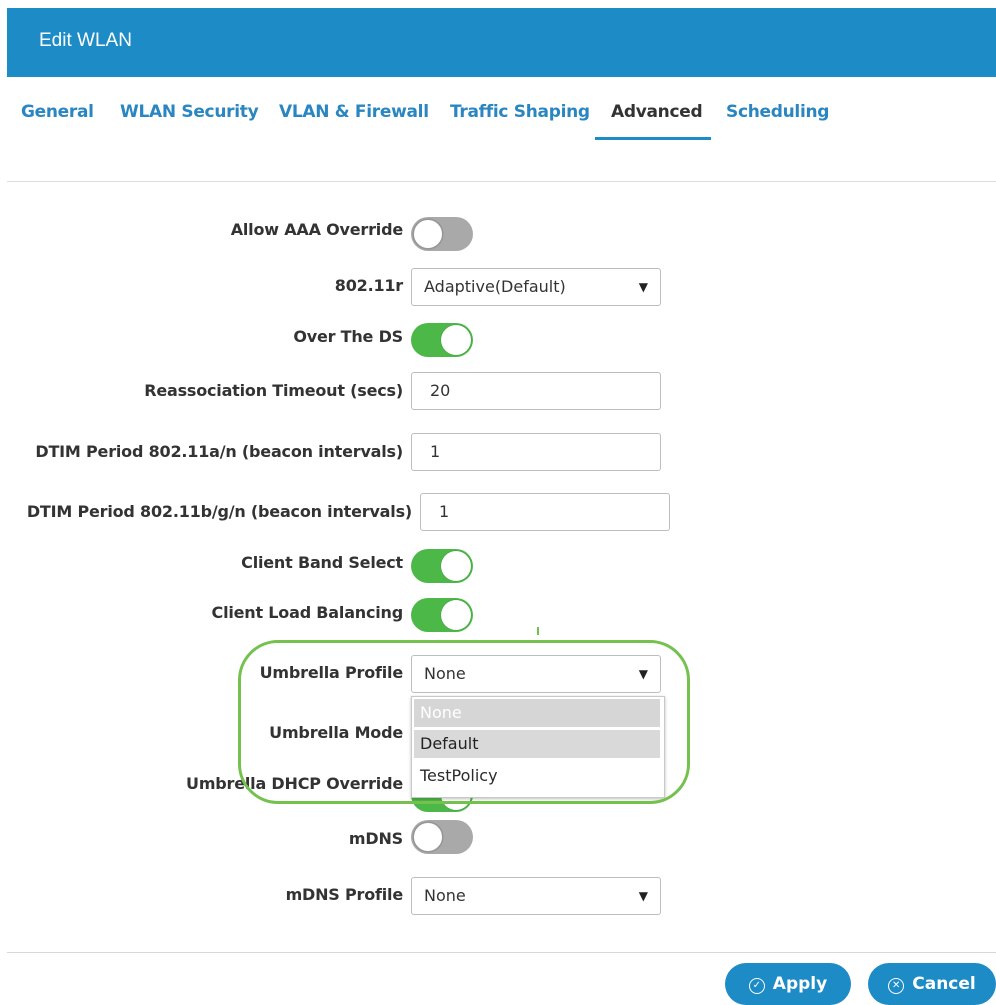 The width and height of the screenshot is (996, 1005). I want to click on over-the-ds-label: Over The DS, so click(348, 336).